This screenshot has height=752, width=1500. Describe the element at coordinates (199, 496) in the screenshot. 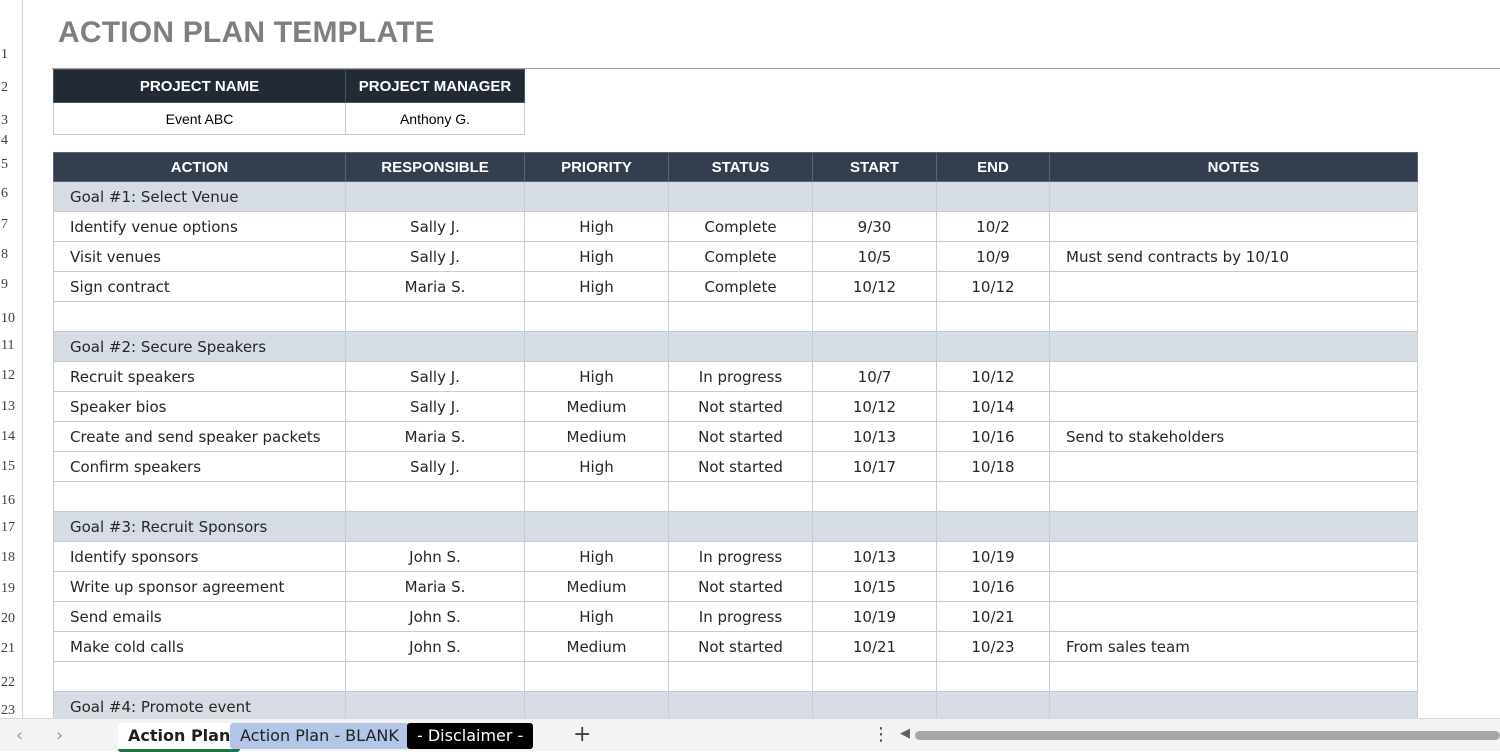

I see `action-cell` at that location.